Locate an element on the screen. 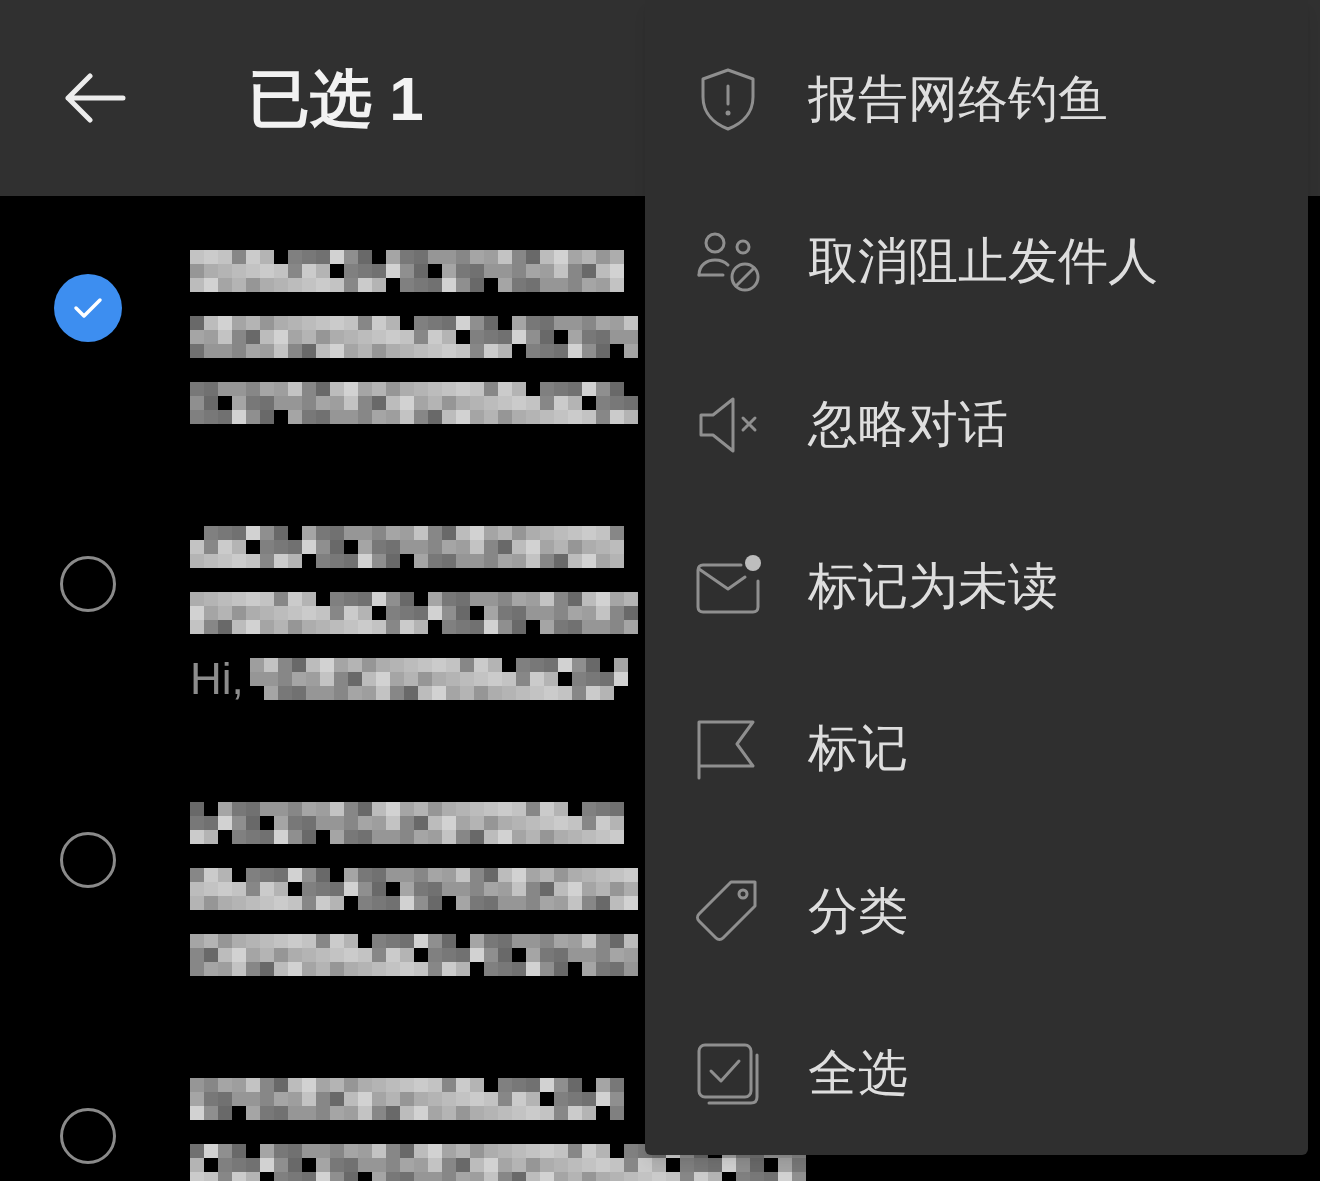 Image resolution: width=1320 pixels, height=1181 pixels. check-icon is located at coordinates (88, 308).